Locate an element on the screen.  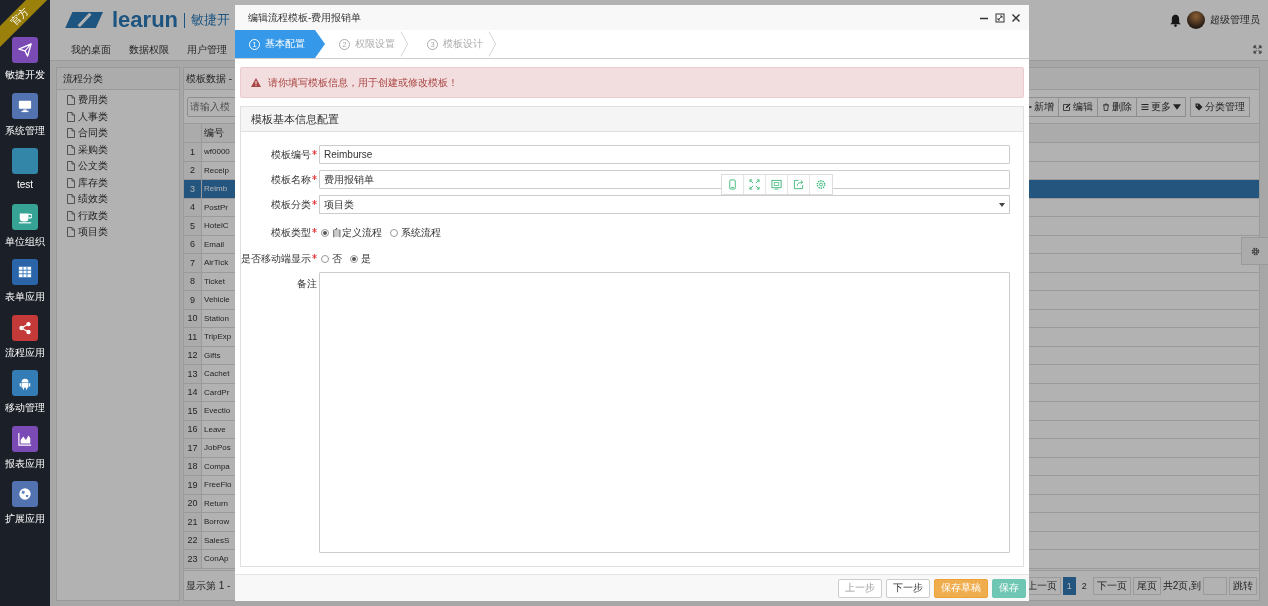
radio-option: 系统流程 is located at coordinates (415, 233).